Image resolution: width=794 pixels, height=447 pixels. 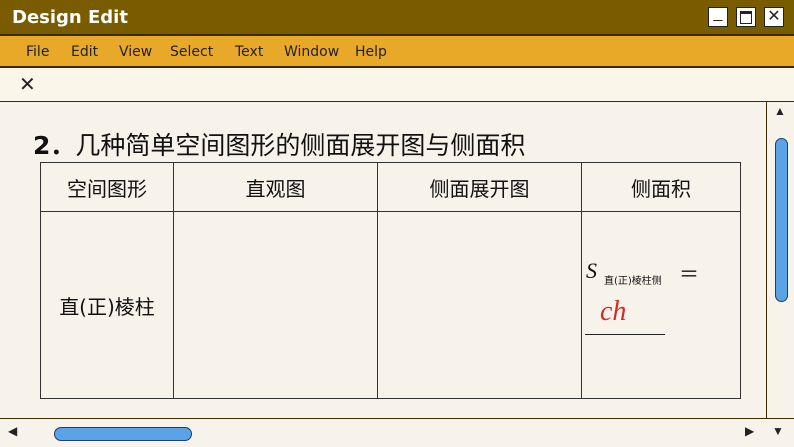 I want to click on title-bar: Design Edit _ ✕, so click(x=397, y=18).